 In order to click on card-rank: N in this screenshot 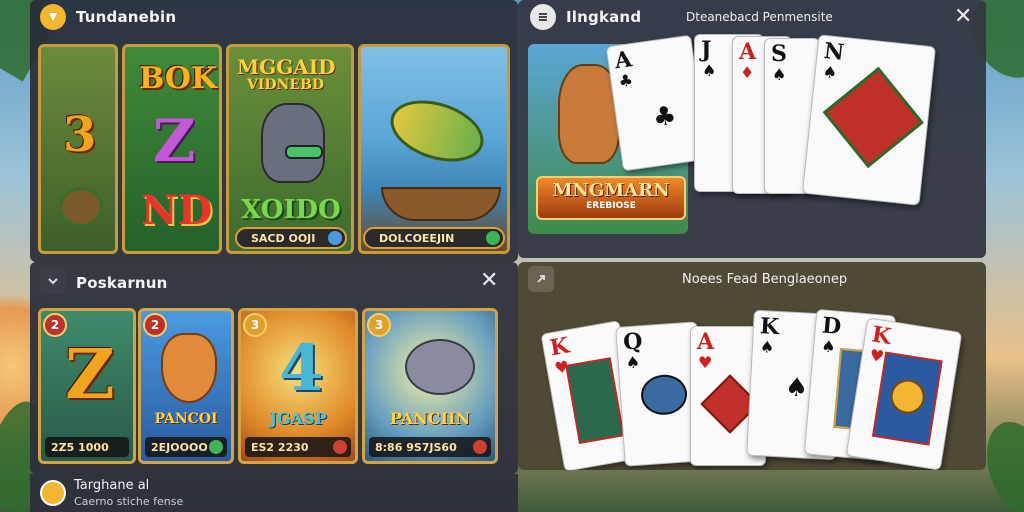, I will do `click(834, 51)`.